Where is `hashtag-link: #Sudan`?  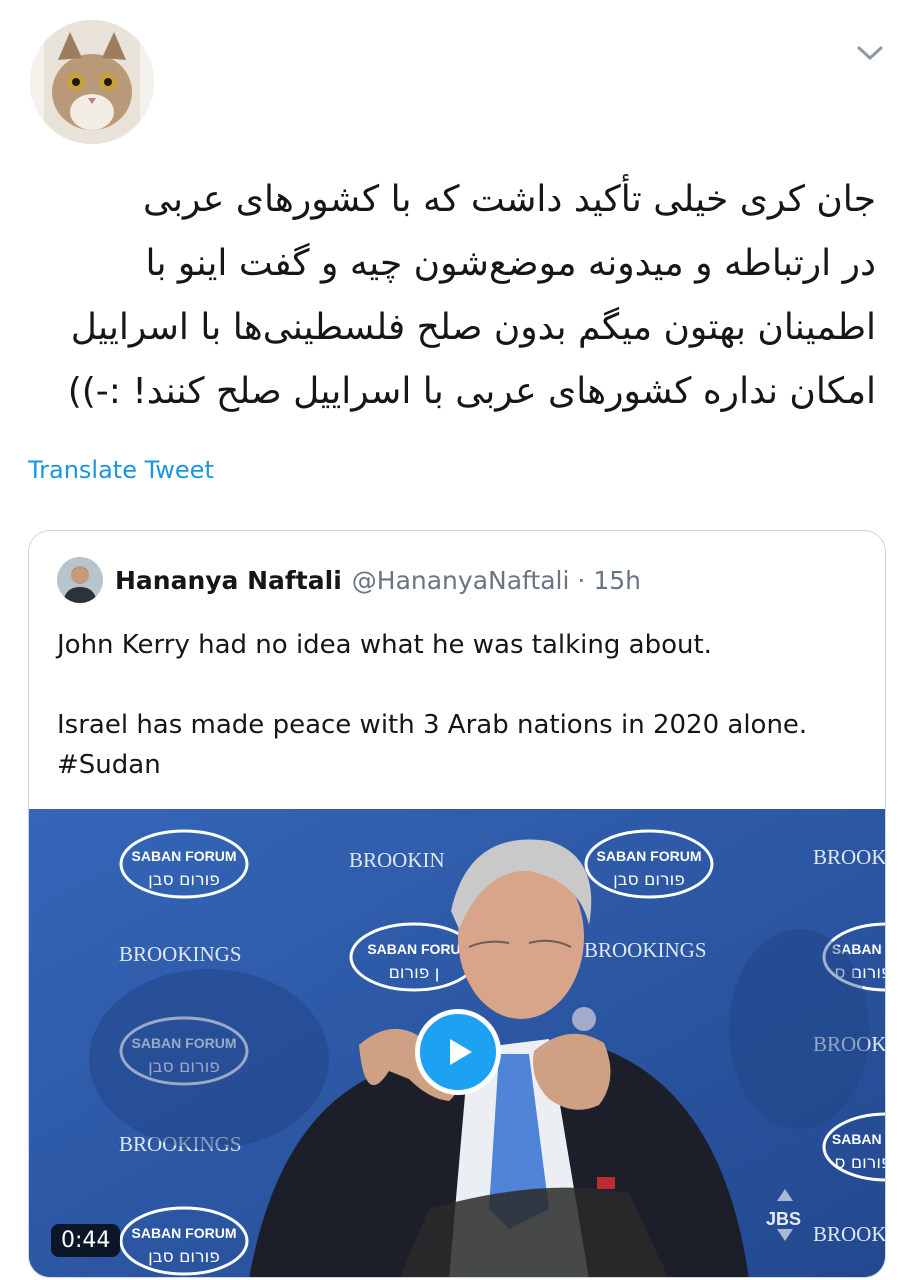 hashtag-link: #Sudan is located at coordinates (457, 765).